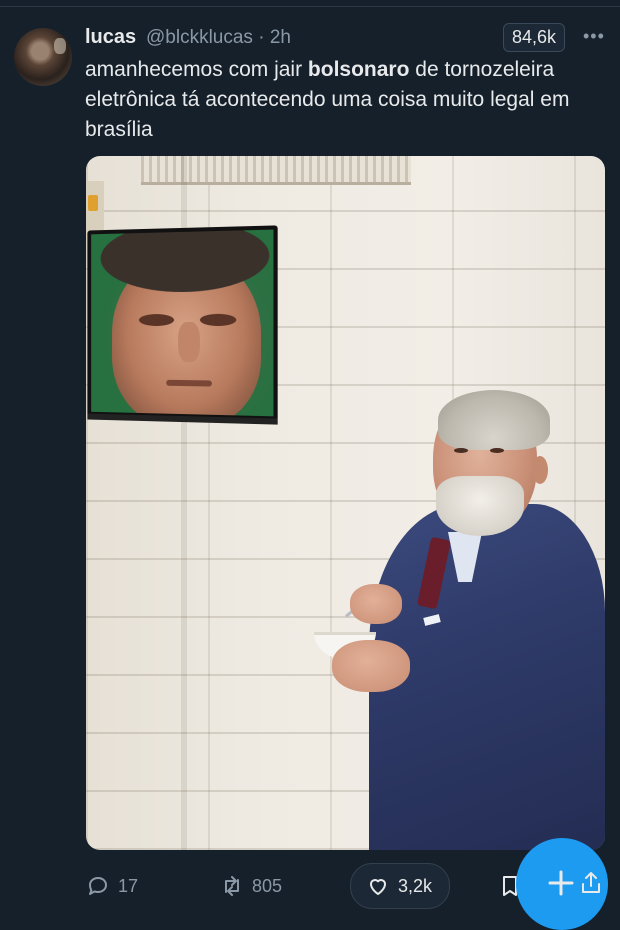 The width and height of the screenshot is (620, 930). What do you see at coordinates (561, 883) in the screenshot?
I see `plus-icon` at bounding box center [561, 883].